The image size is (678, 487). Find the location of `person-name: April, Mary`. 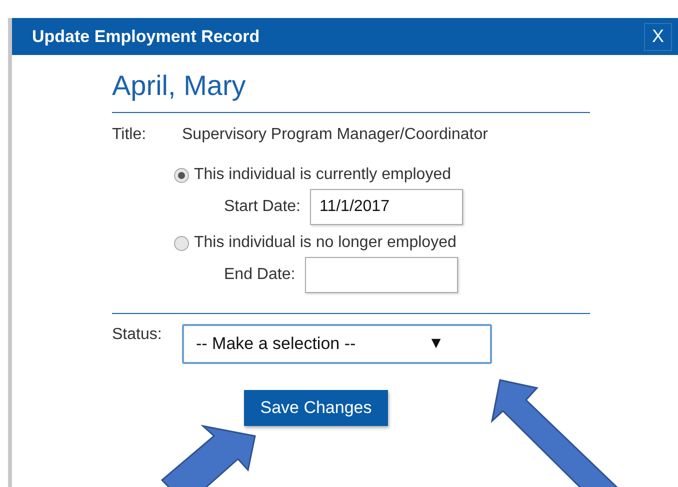

person-name: April, Mary is located at coordinates (179, 86).